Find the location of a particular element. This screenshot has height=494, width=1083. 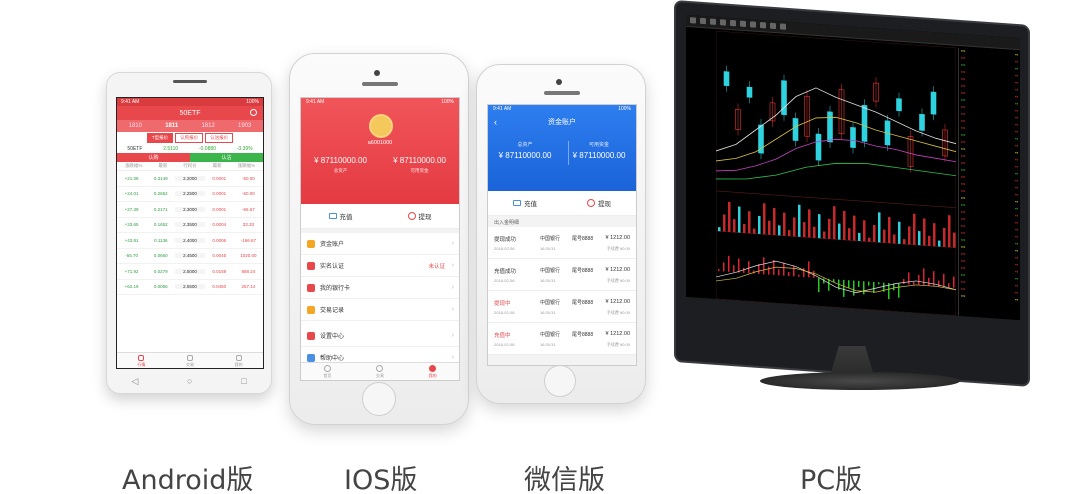

tab-home: 首页 is located at coordinates (327, 371).